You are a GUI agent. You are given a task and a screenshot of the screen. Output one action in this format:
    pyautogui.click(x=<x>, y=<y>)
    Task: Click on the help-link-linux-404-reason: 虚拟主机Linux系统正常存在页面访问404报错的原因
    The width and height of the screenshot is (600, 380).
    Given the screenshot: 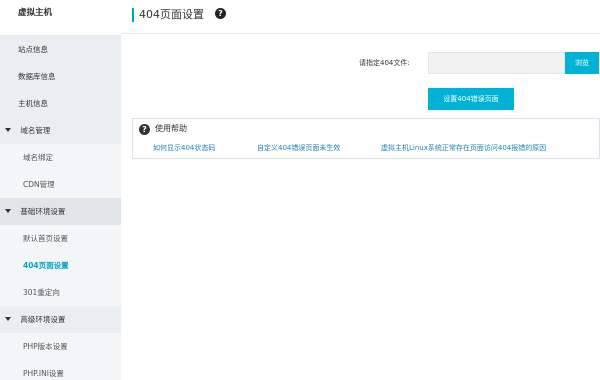 What is the action you would take?
    pyautogui.click(x=463, y=148)
    